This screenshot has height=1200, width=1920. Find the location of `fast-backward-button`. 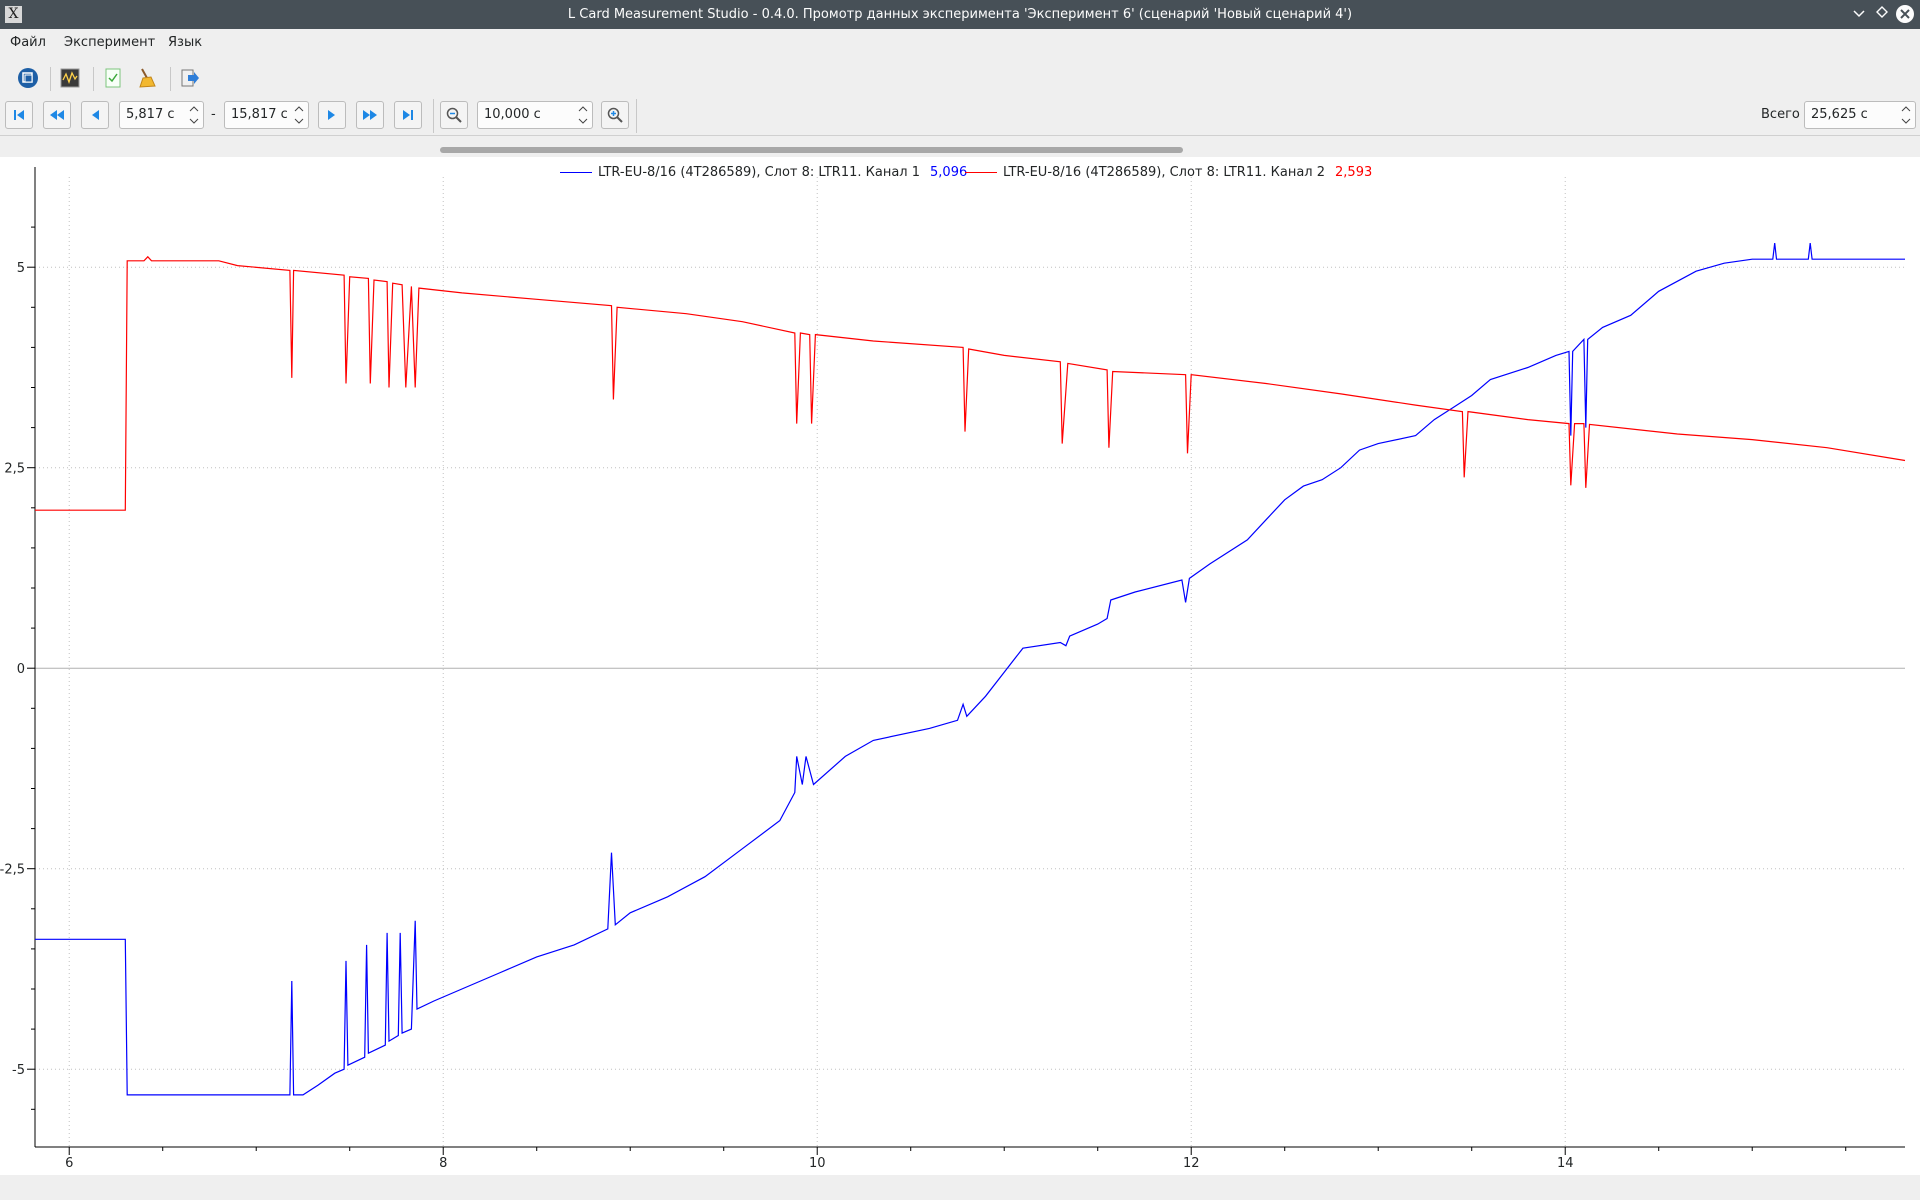

fast-backward-button is located at coordinates (57, 115).